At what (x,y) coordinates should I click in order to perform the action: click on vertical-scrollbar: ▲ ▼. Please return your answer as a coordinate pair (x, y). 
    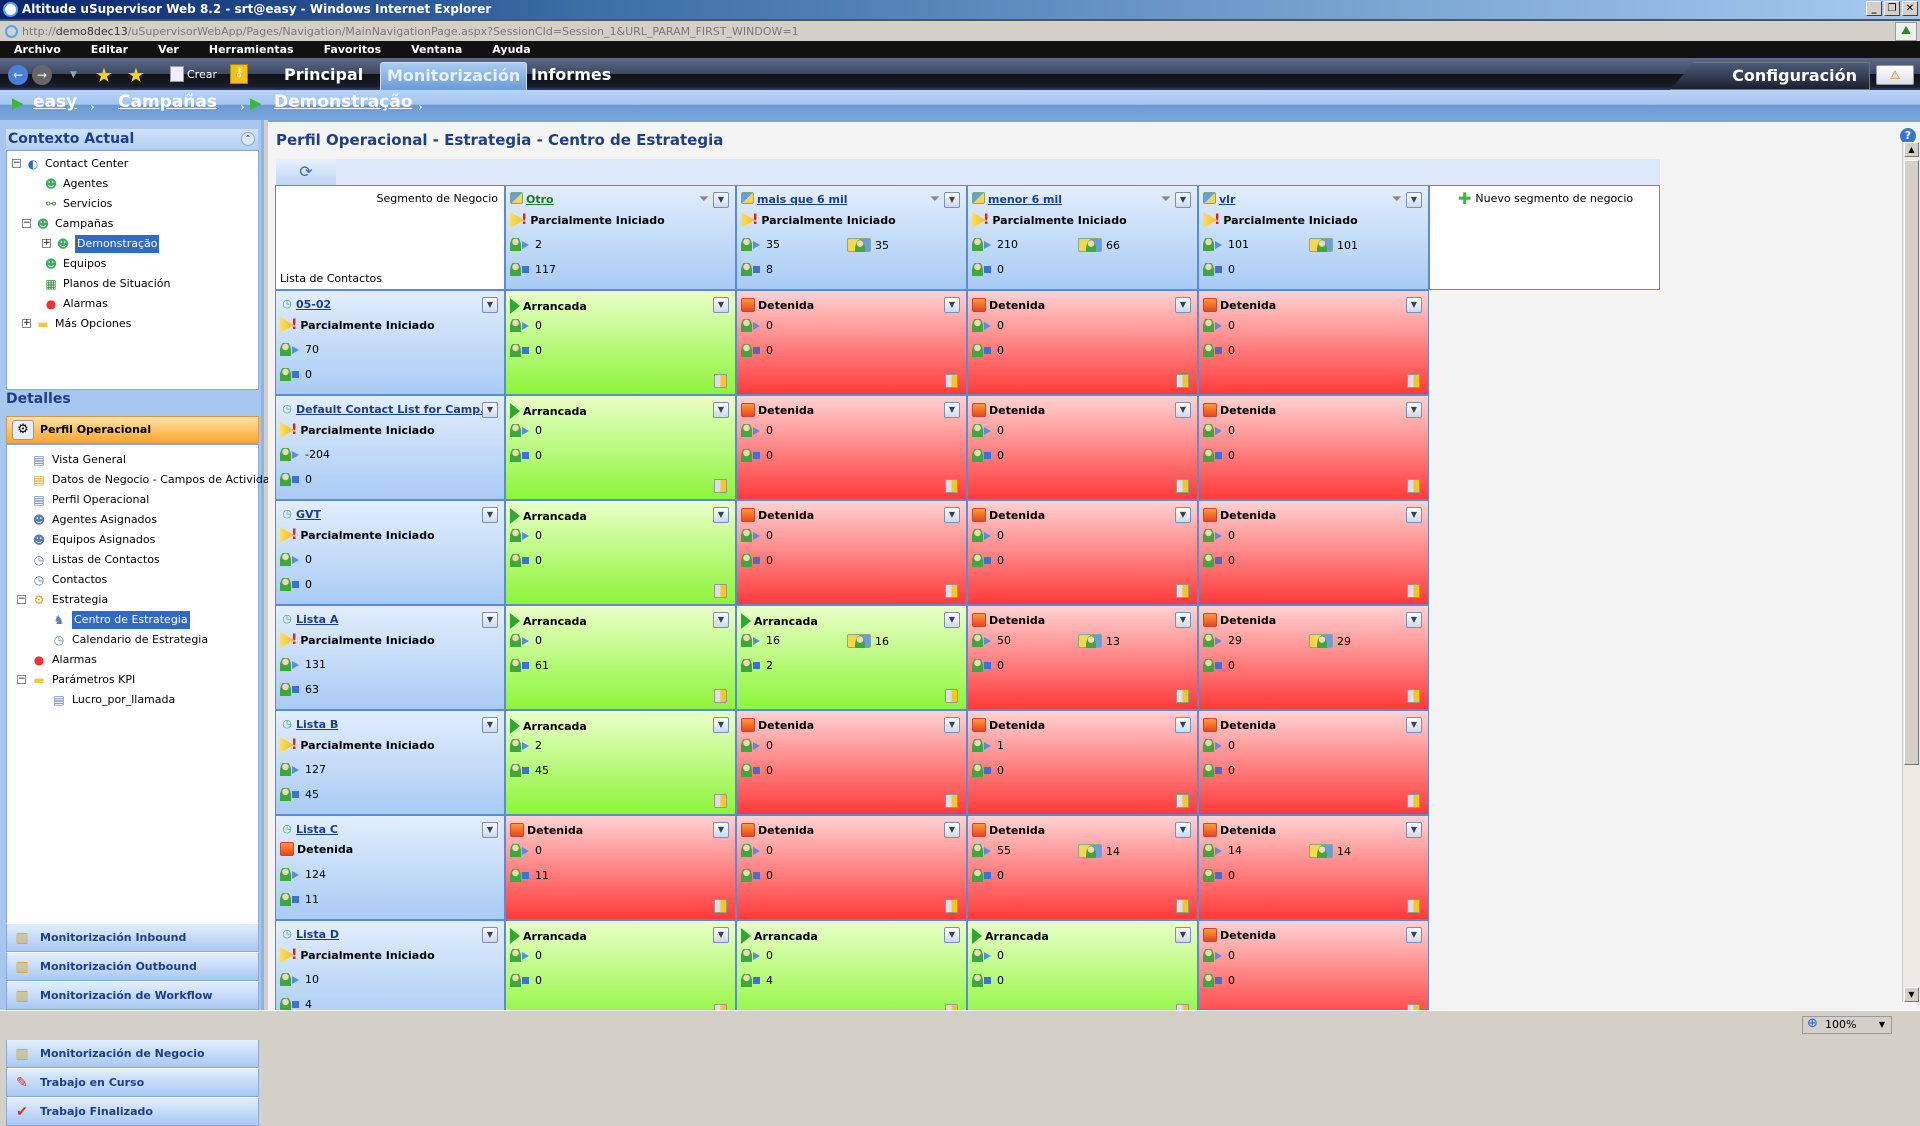
    Looking at the image, I should click on (1911, 572).